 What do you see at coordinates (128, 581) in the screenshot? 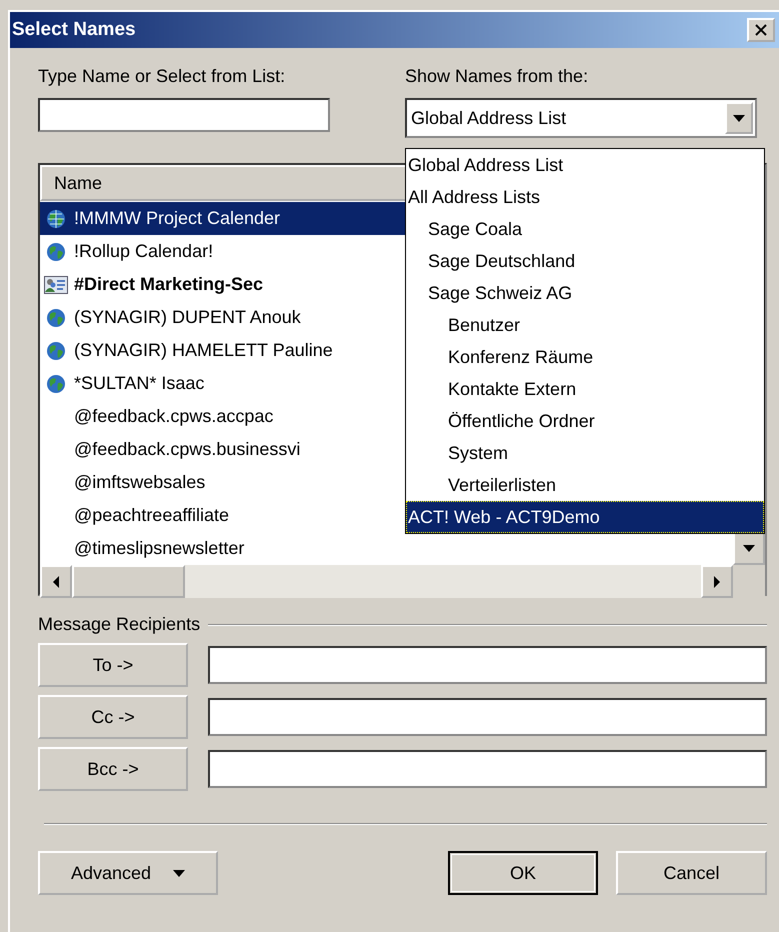
I see `scrollbar-thumb` at bounding box center [128, 581].